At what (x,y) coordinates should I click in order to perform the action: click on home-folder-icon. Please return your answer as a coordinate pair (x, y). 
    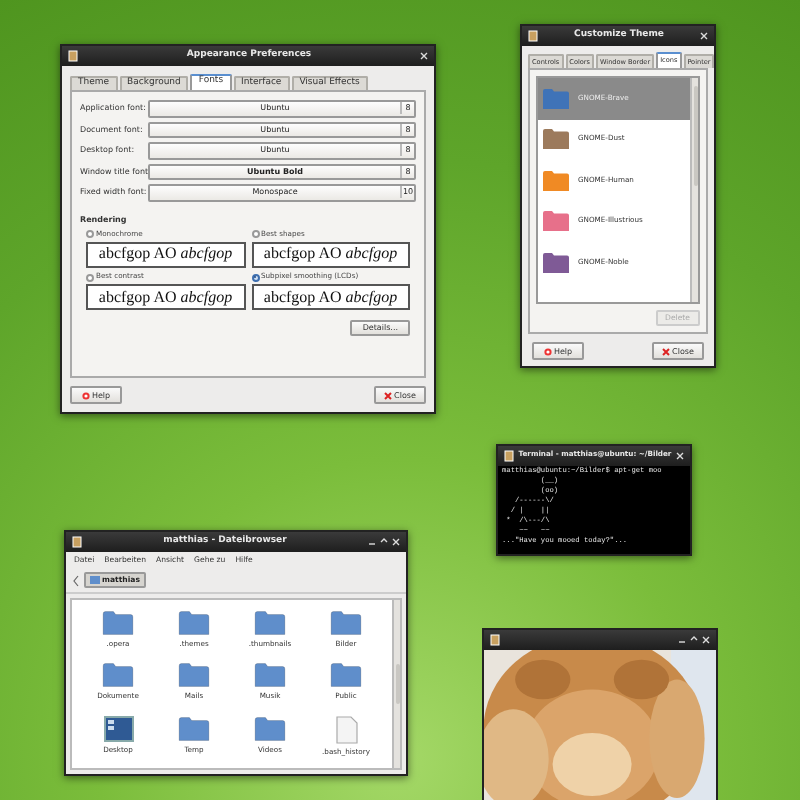
    Looking at the image, I should click on (95, 580).